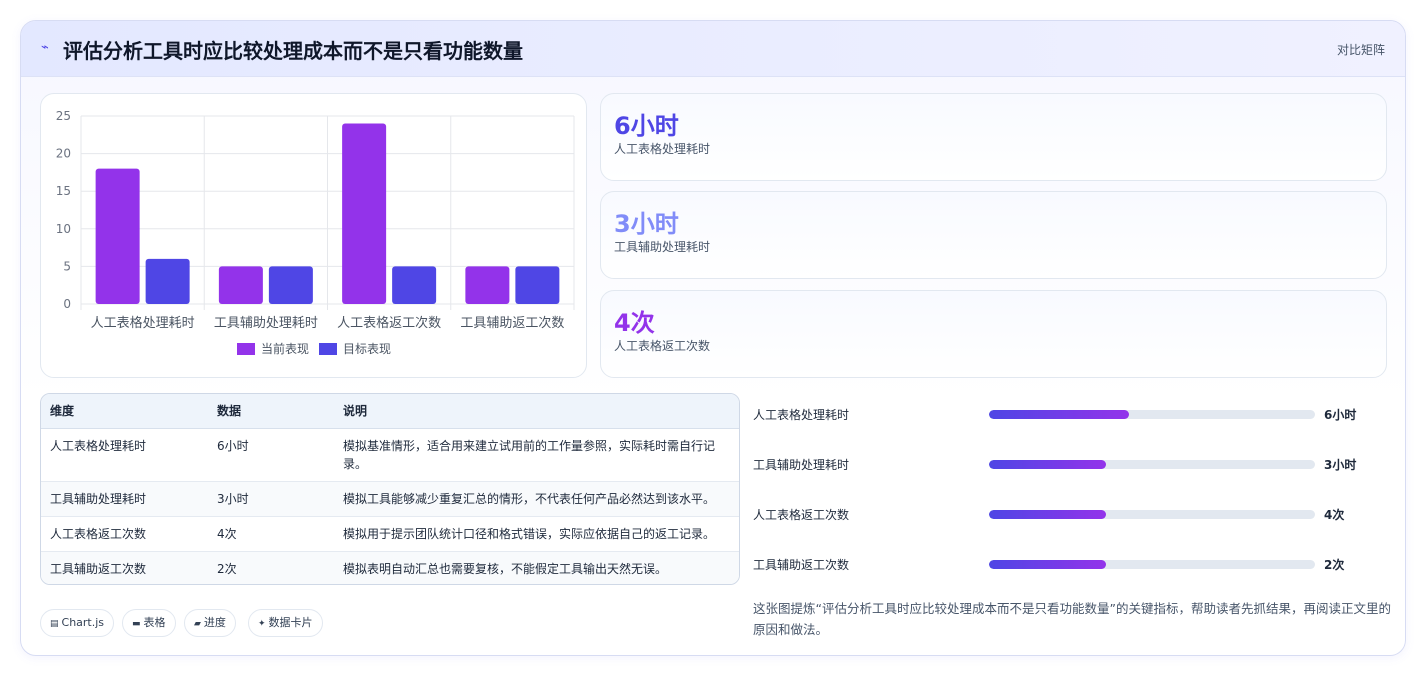  I want to click on progress-row: 人工表格返工次数 4次, so click(1073, 514).